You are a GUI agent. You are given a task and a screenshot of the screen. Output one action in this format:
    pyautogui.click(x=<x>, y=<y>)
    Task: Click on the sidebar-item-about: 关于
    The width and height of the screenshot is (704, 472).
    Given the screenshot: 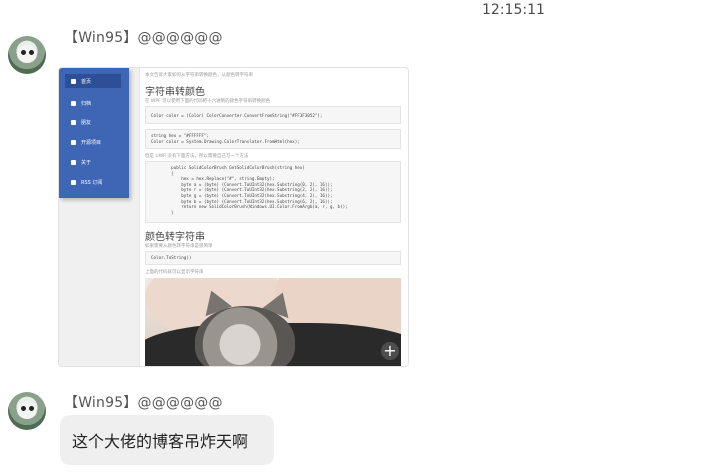 What is the action you would take?
    pyautogui.click(x=93, y=162)
    